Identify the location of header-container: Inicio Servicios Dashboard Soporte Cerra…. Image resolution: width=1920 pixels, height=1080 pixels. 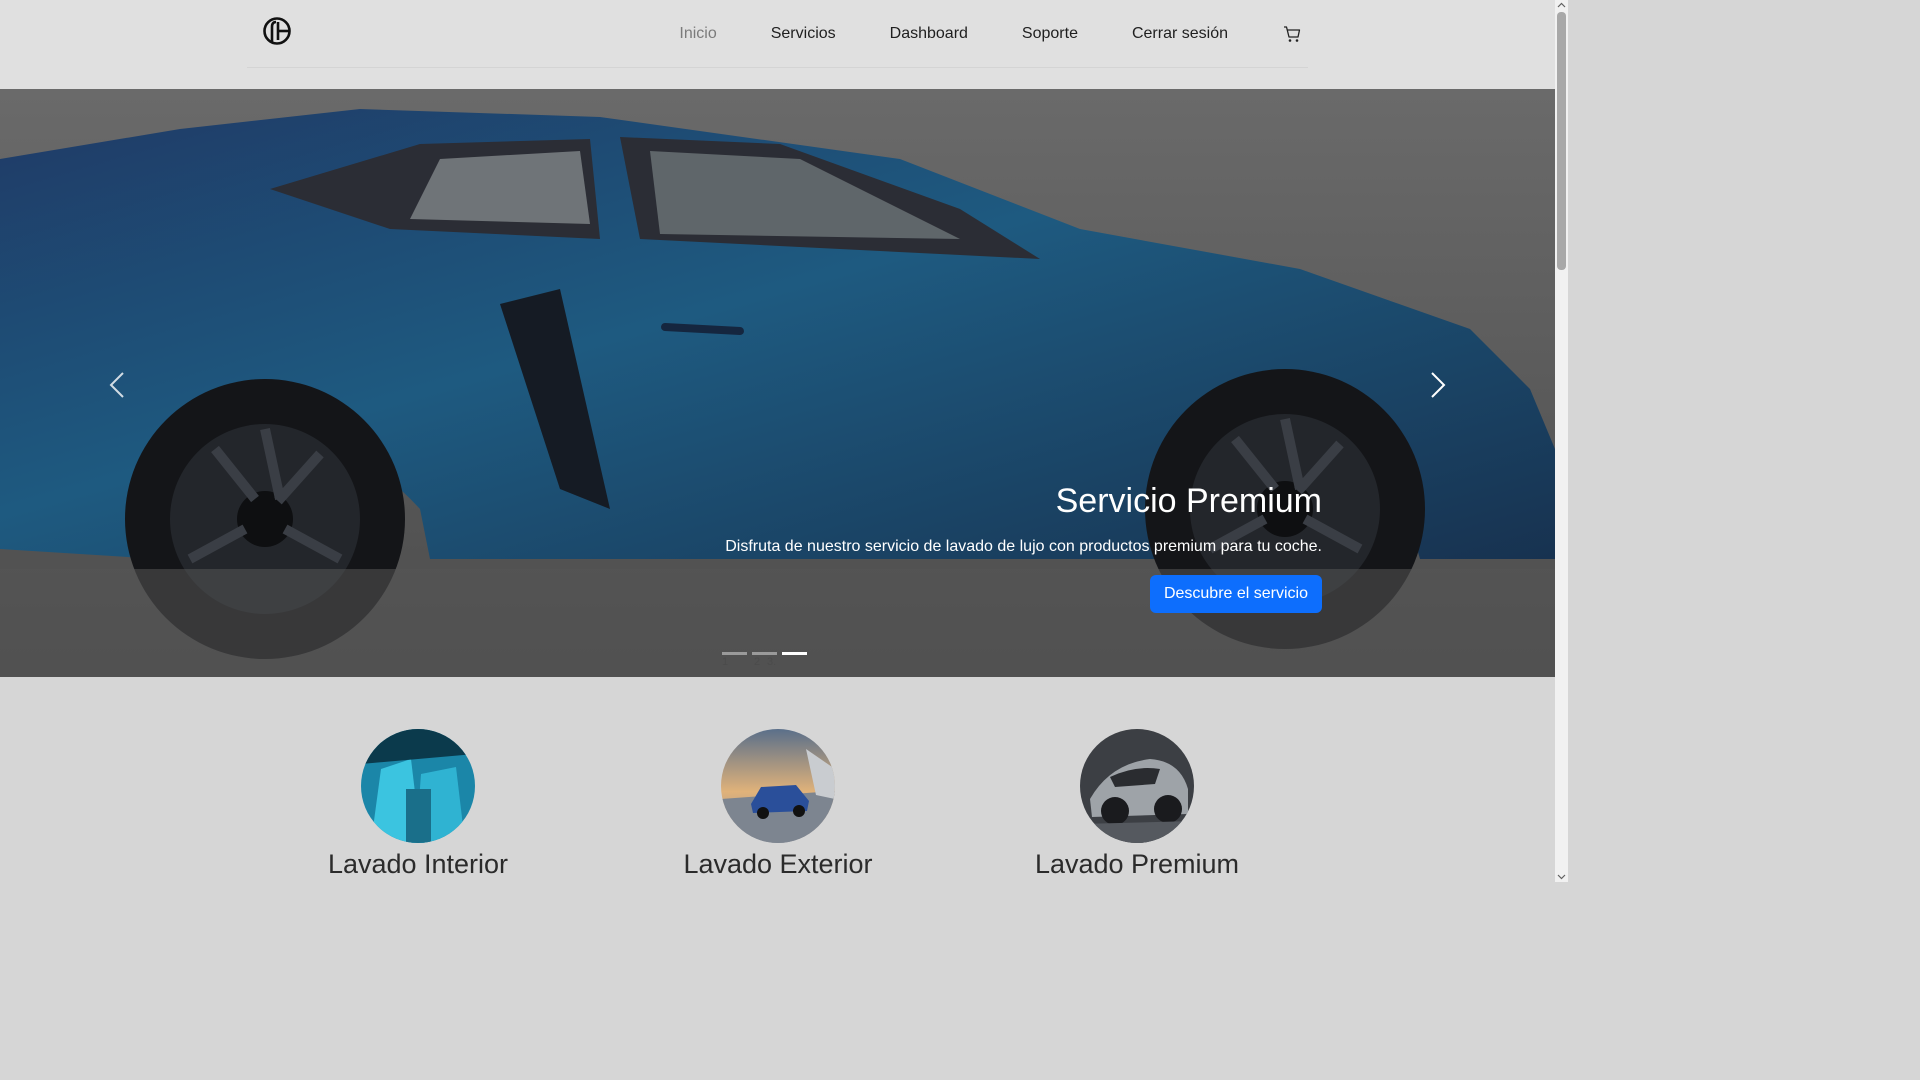
(777, 34).